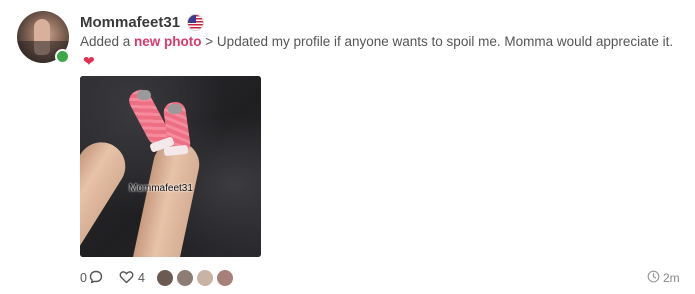 The image size is (695, 294). I want to click on time-ago: 2m, so click(671, 278).